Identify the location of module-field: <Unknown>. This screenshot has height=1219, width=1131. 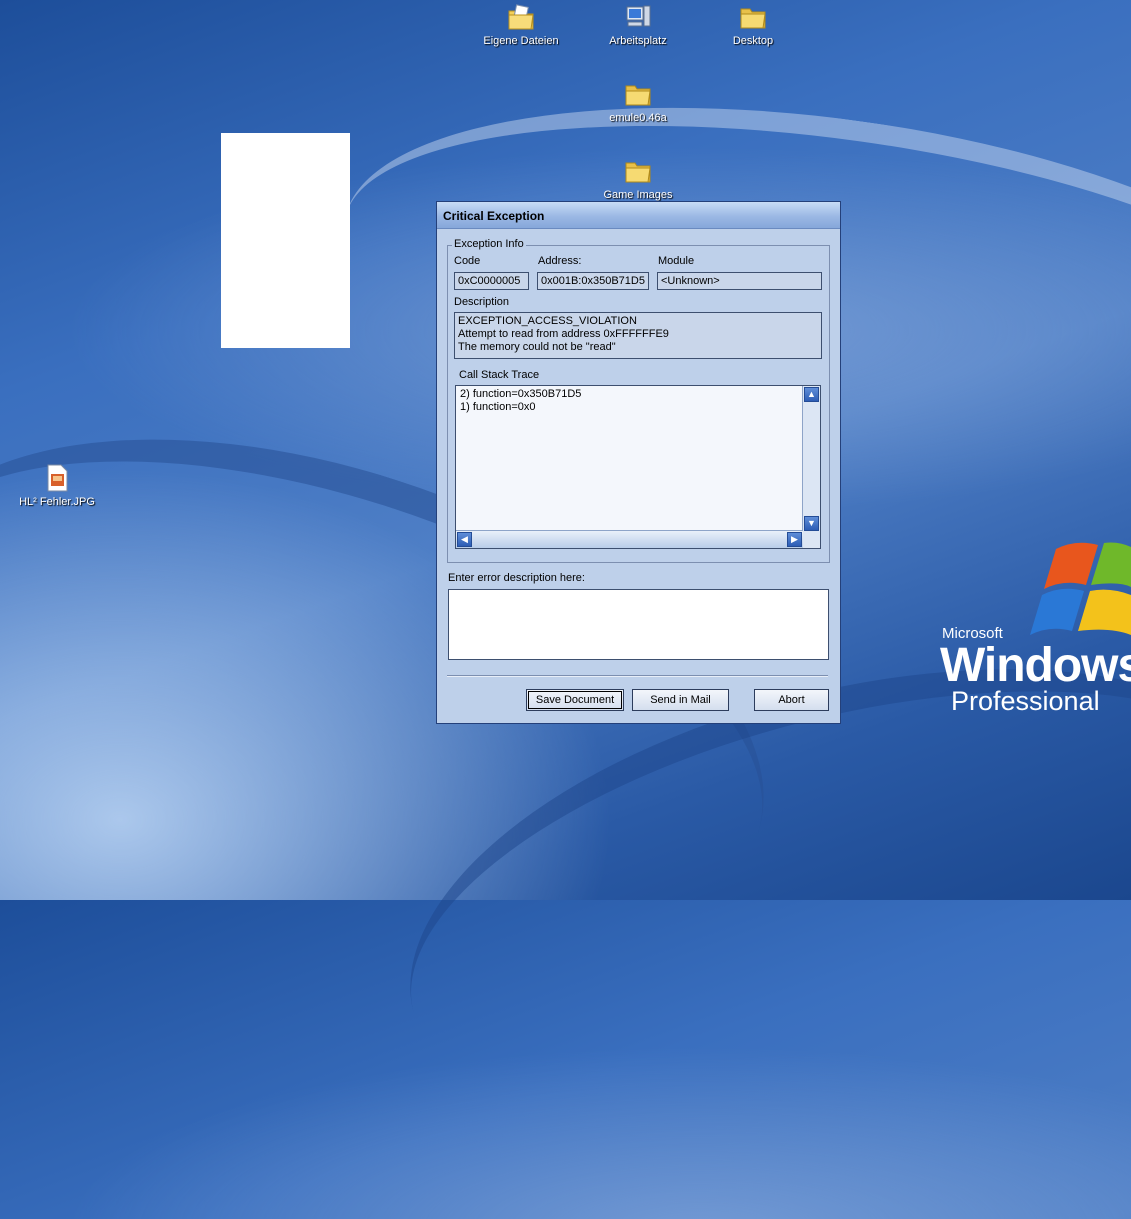
(739, 281).